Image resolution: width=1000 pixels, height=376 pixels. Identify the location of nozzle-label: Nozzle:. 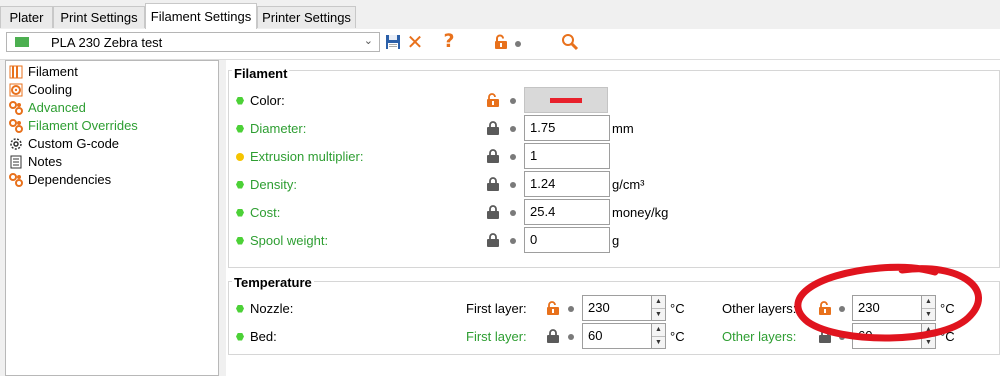
(264, 308).